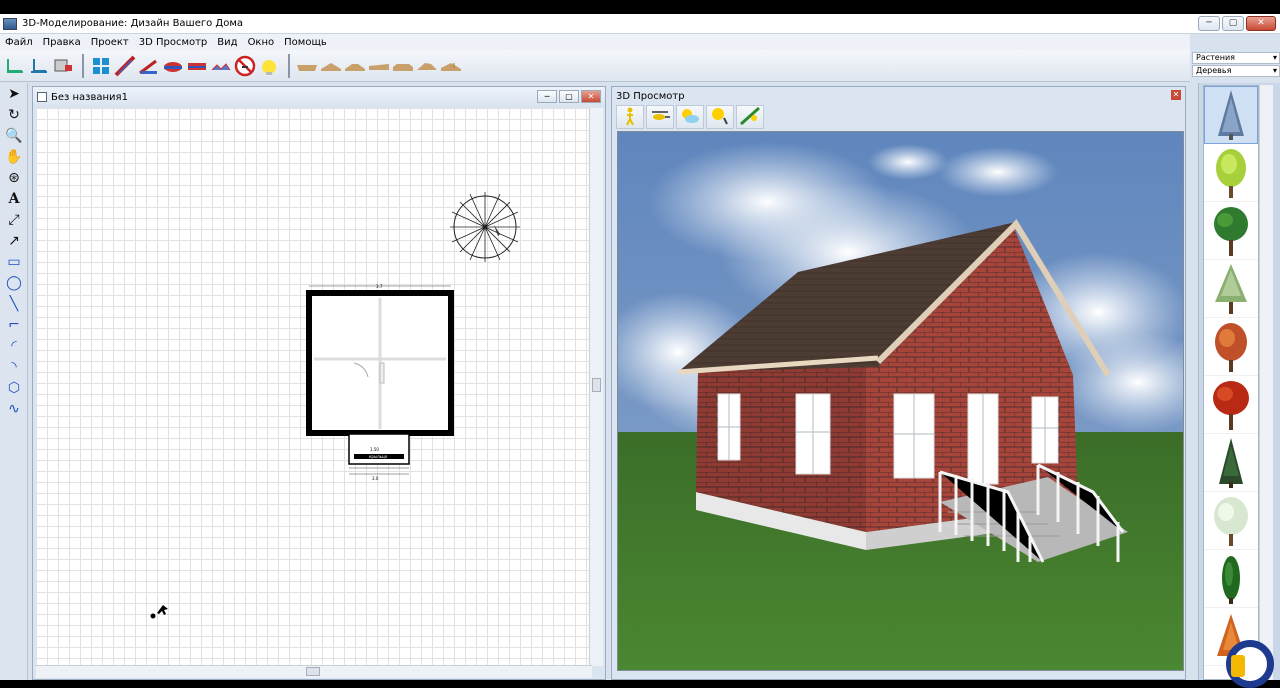 The height and width of the screenshot is (688, 1280). Describe the element at coordinates (14, 178) in the screenshot. I see `binoculars-icon: ⊛` at that location.